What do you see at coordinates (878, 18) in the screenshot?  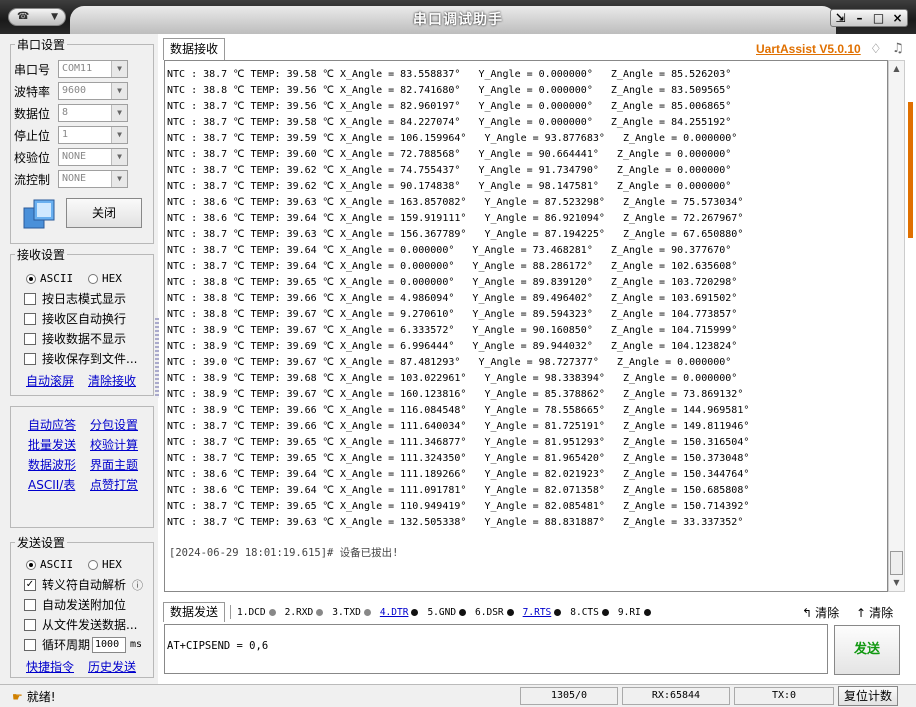 I see `maximize-button: □` at bounding box center [878, 18].